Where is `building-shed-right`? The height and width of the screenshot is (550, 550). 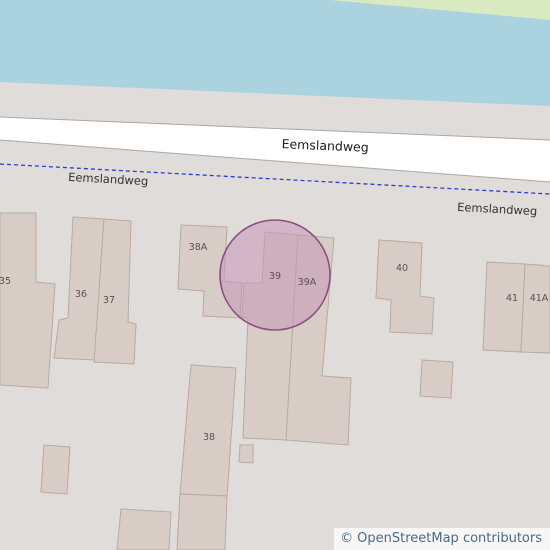 building-shed-right is located at coordinates (436, 379).